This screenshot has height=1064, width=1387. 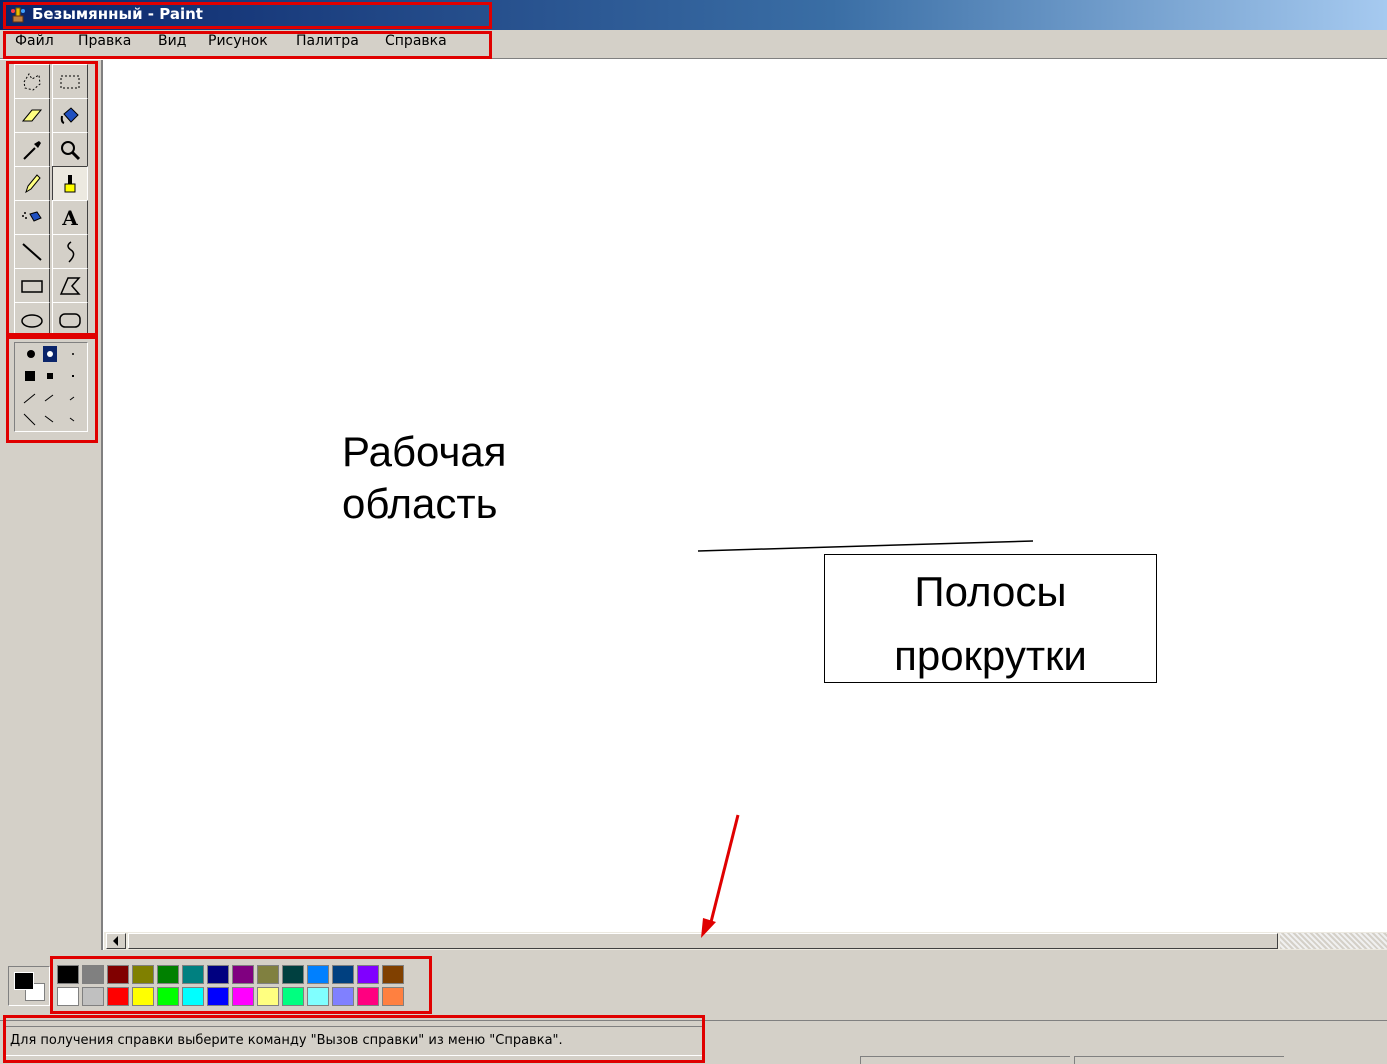 What do you see at coordinates (990, 623) in the screenshot?
I see `scrollbars-label: Полосы прокрутки` at bounding box center [990, 623].